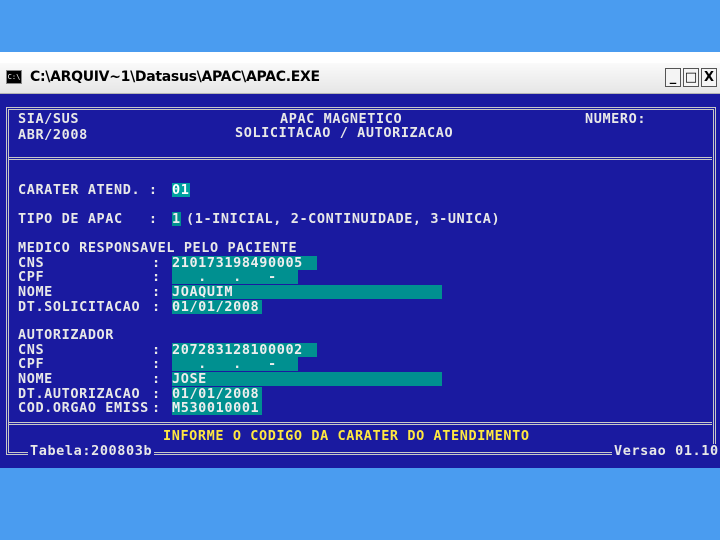  What do you see at coordinates (49, 119) in the screenshot?
I see `system-label: SIA/SUS` at bounding box center [49, 119].